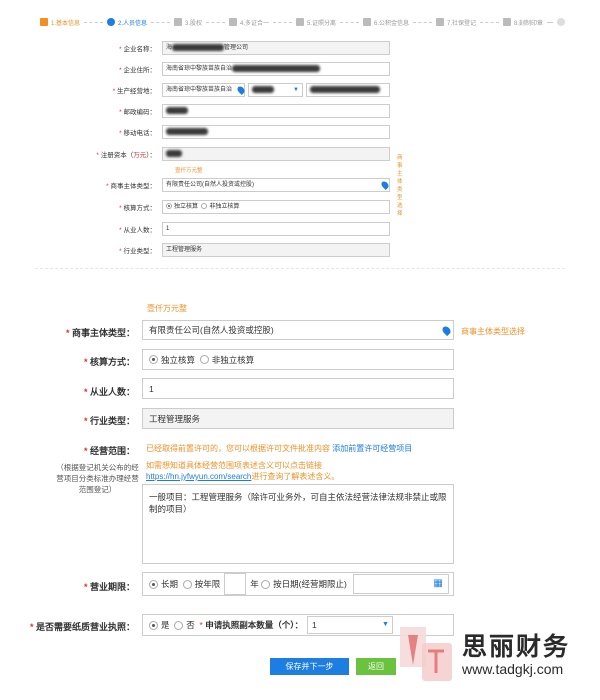 The image size is (600, 700). What do you see at coordinates (112, 451) in the screenshot?
I see `scope-label: 经营范围：` at bounding box center [112, 451].